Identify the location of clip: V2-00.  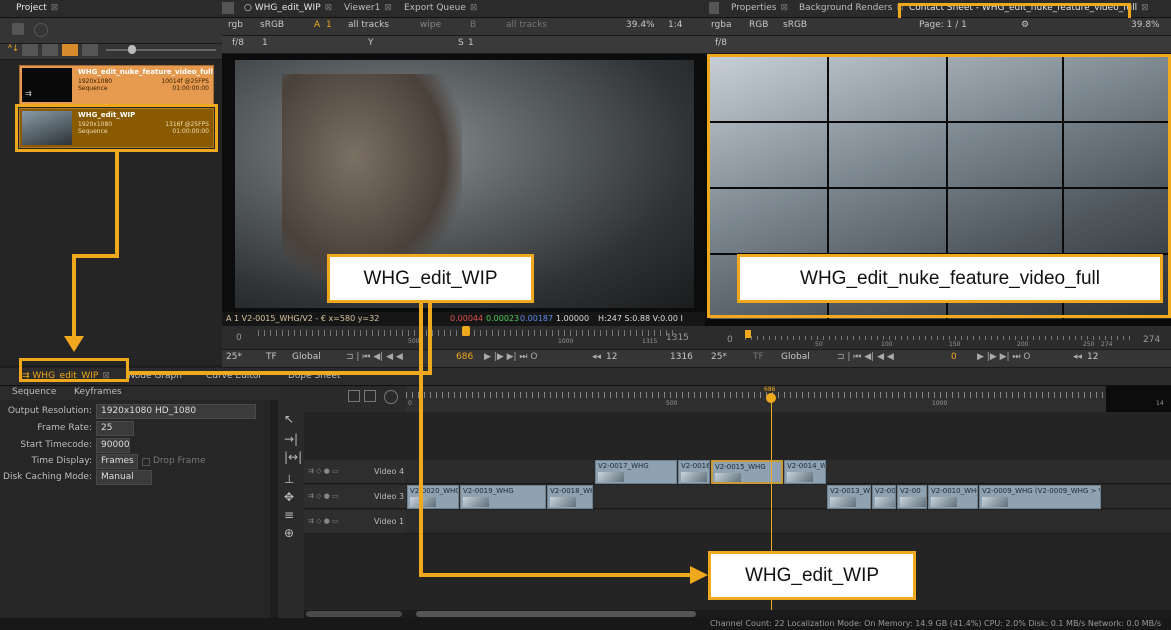
(912, 497).